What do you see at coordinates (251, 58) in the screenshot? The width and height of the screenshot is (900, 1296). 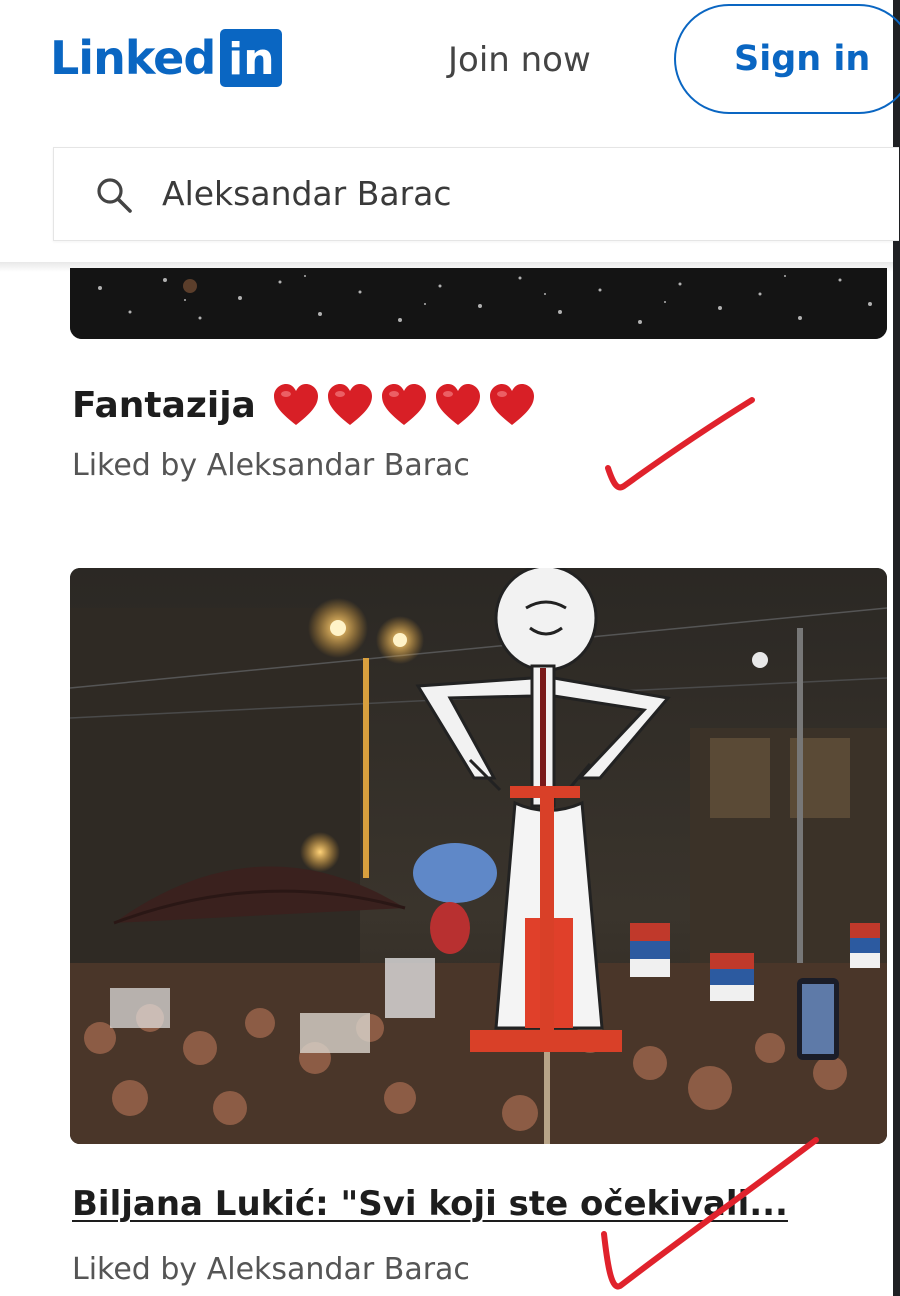 I see `logo-in-box: in` at bounding box center [251, 58].